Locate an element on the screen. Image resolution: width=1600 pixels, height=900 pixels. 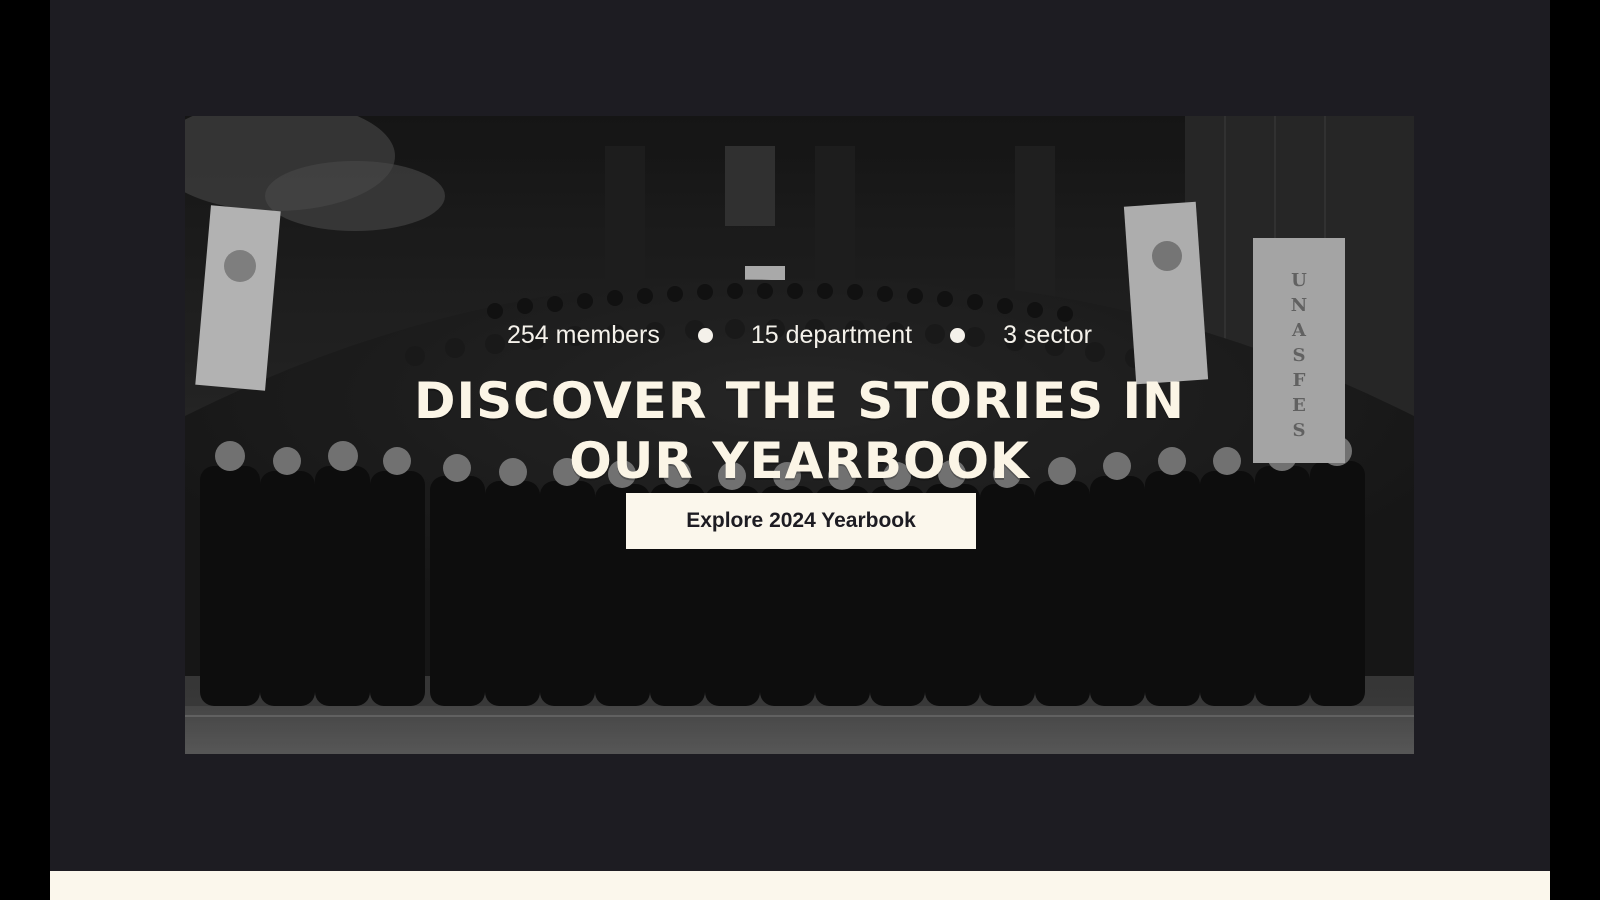
stat-sectors: 3 sector is located at coordinates (1047, 335).